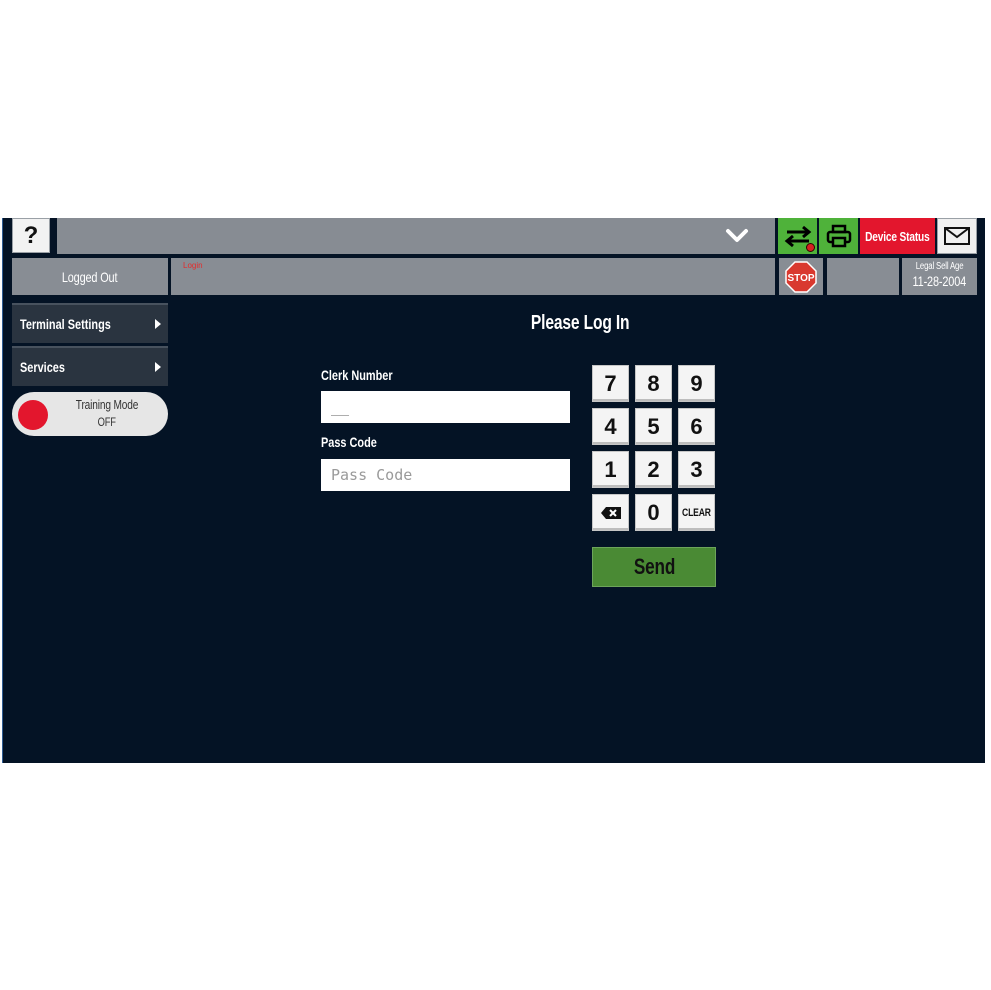 This screenshot has height=990, width=991. I want to click on page-title: Please Log In, so click(580, 323).